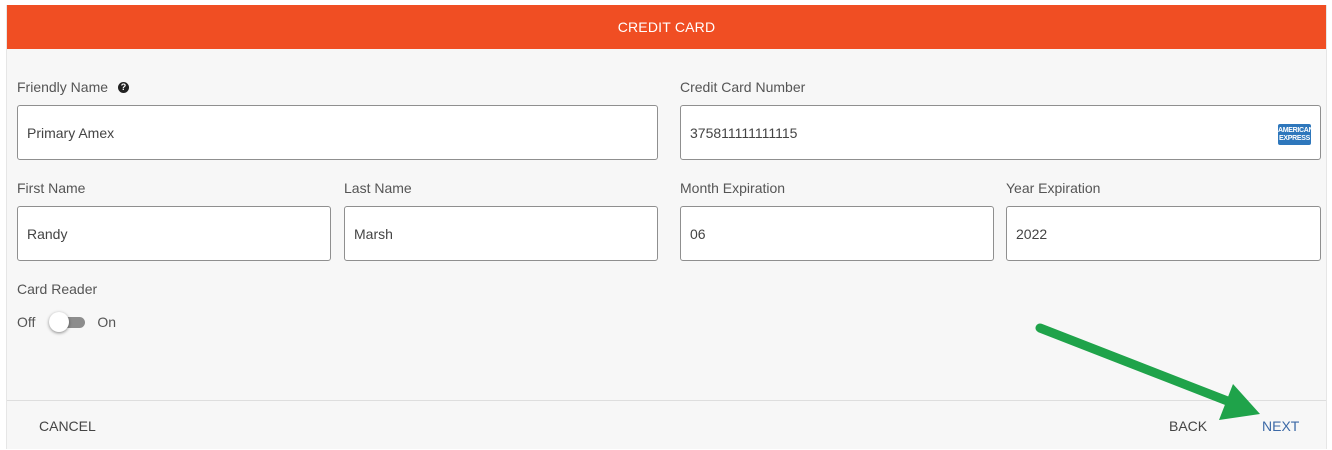 This screenshot has height=450, width=1332. I want to click on card-reader-toggle, so click(66, 322).